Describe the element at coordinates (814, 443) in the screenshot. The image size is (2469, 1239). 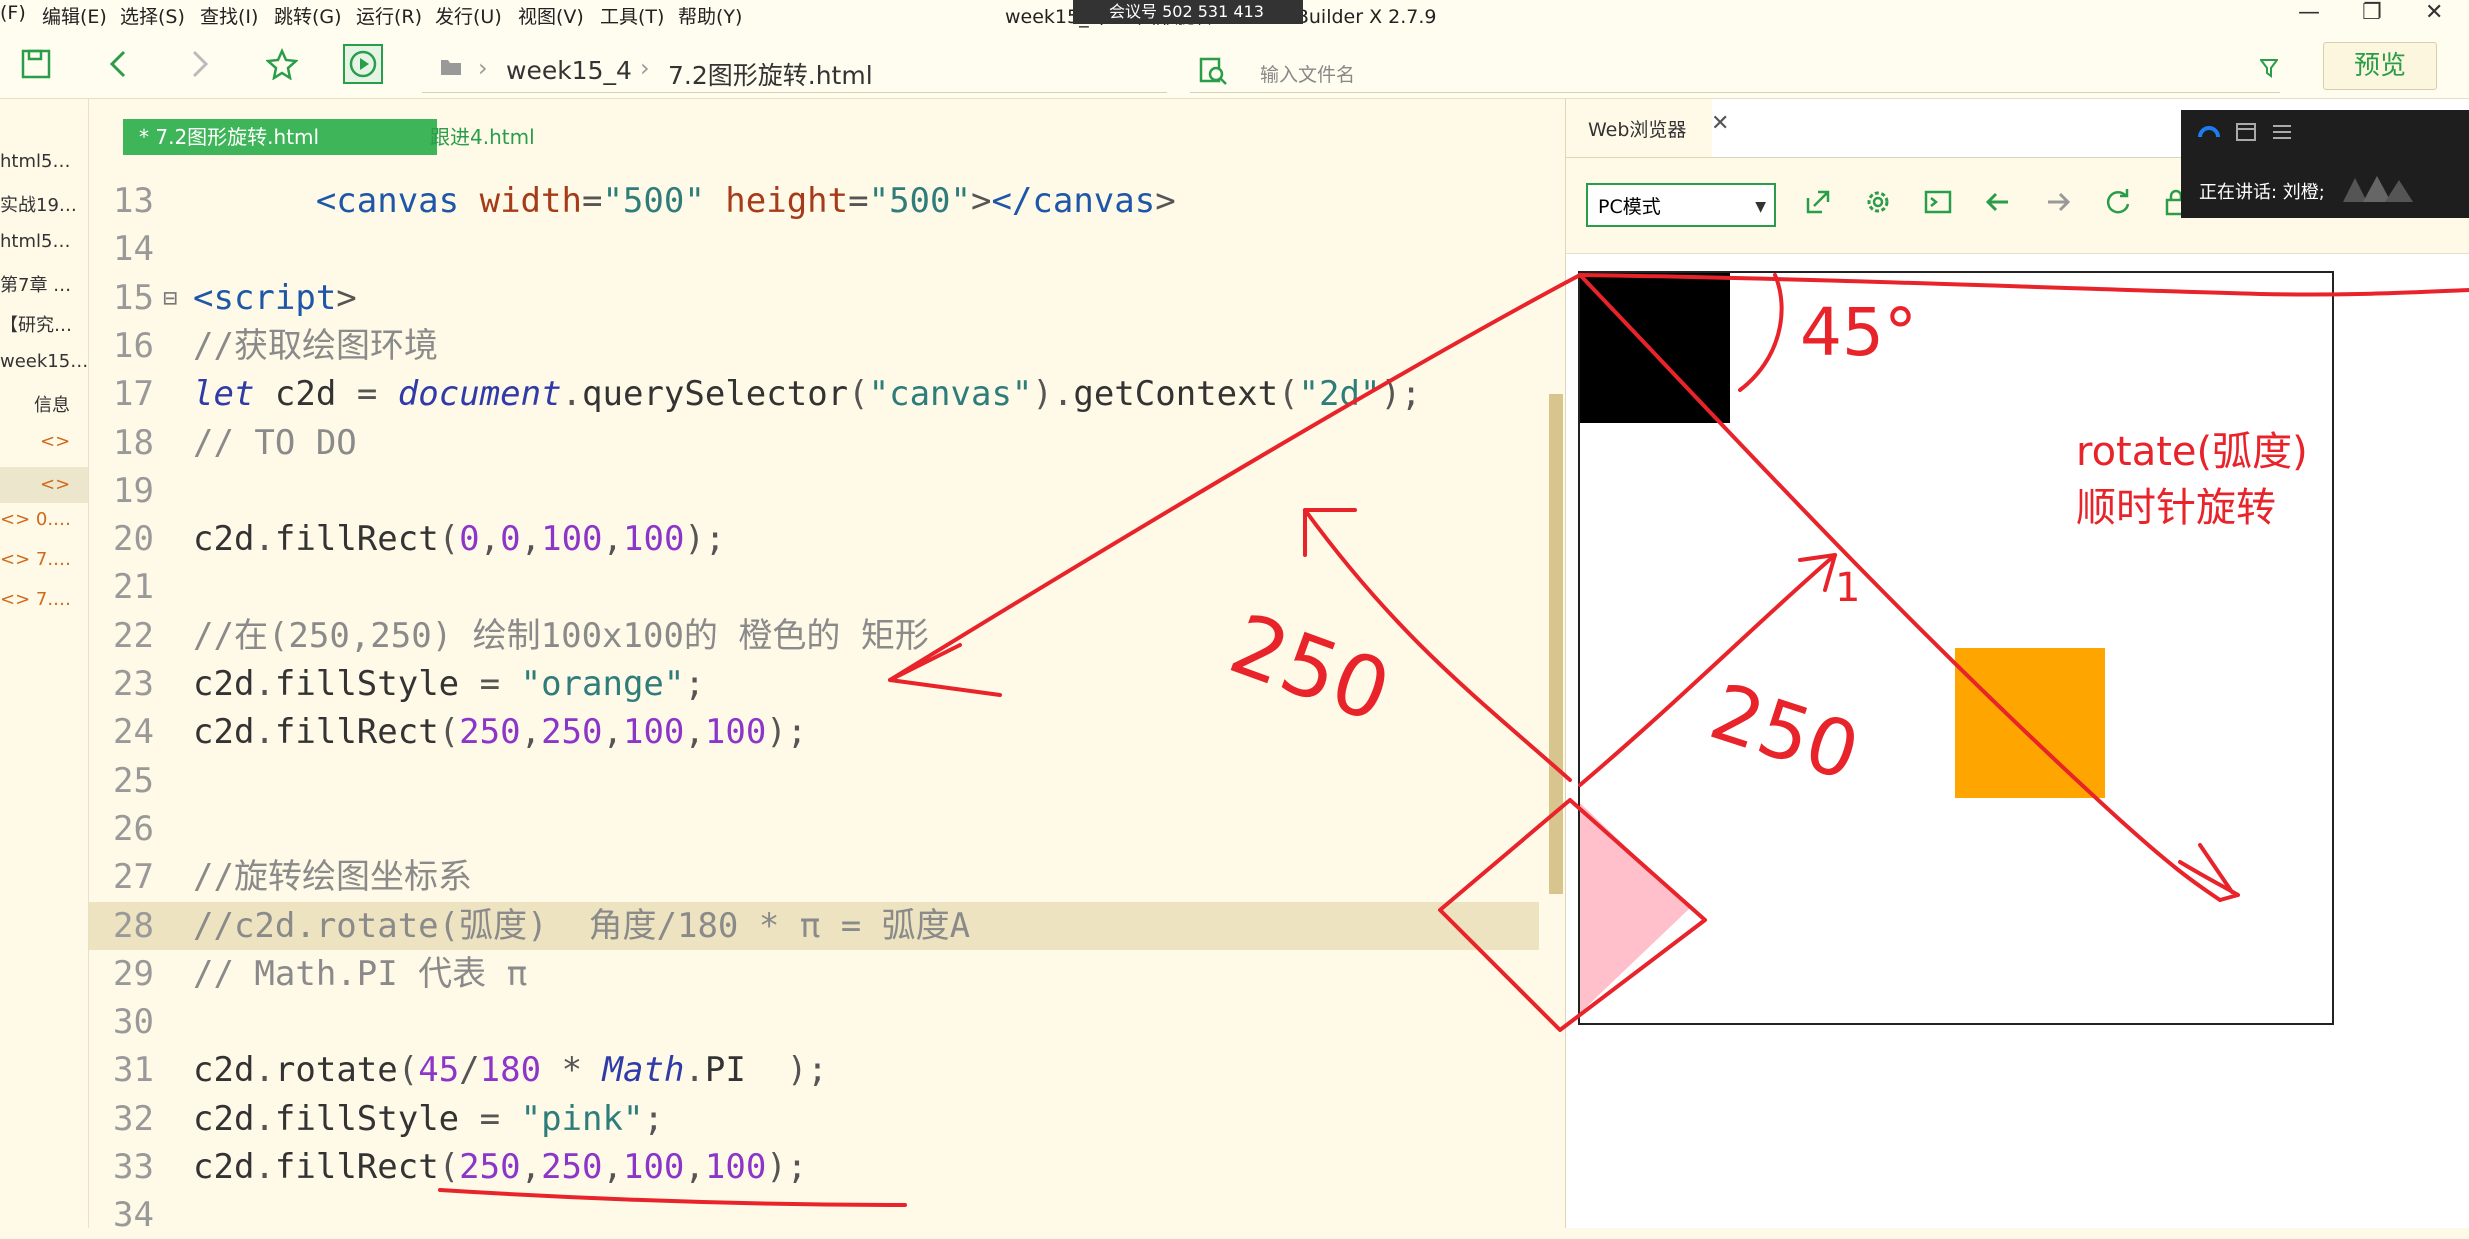
I see `code-line: 18 // TO DO` at that location.